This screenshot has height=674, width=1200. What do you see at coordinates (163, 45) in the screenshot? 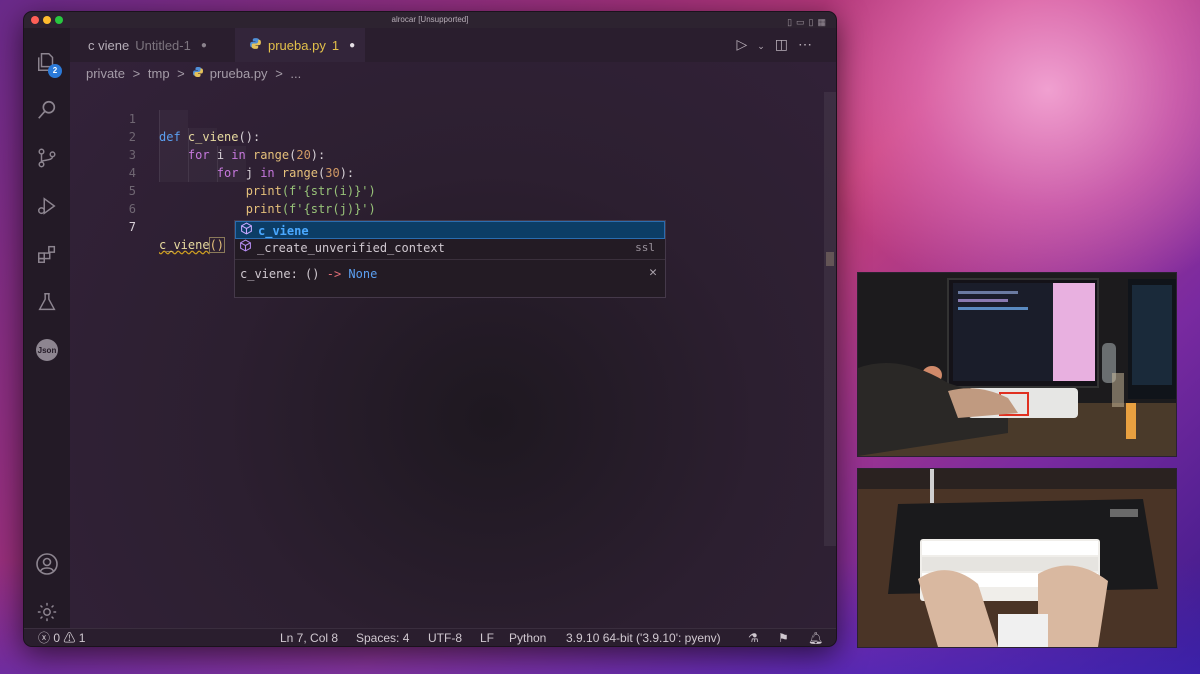
I see `tab-sublabel: Untitled-1` at bounding box center [163, 45].